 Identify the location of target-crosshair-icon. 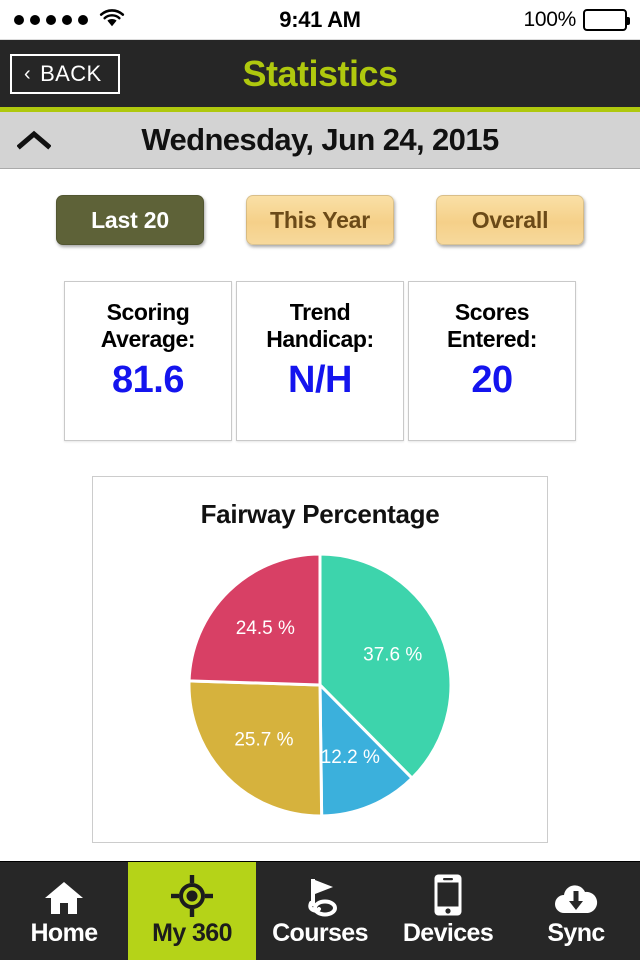
(192, 896).